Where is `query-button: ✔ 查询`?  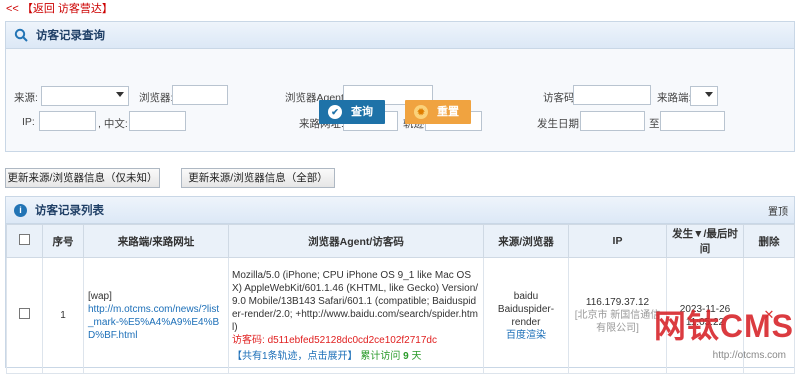
query-button: ✔ 查询 is located at coordinates (352, 112).